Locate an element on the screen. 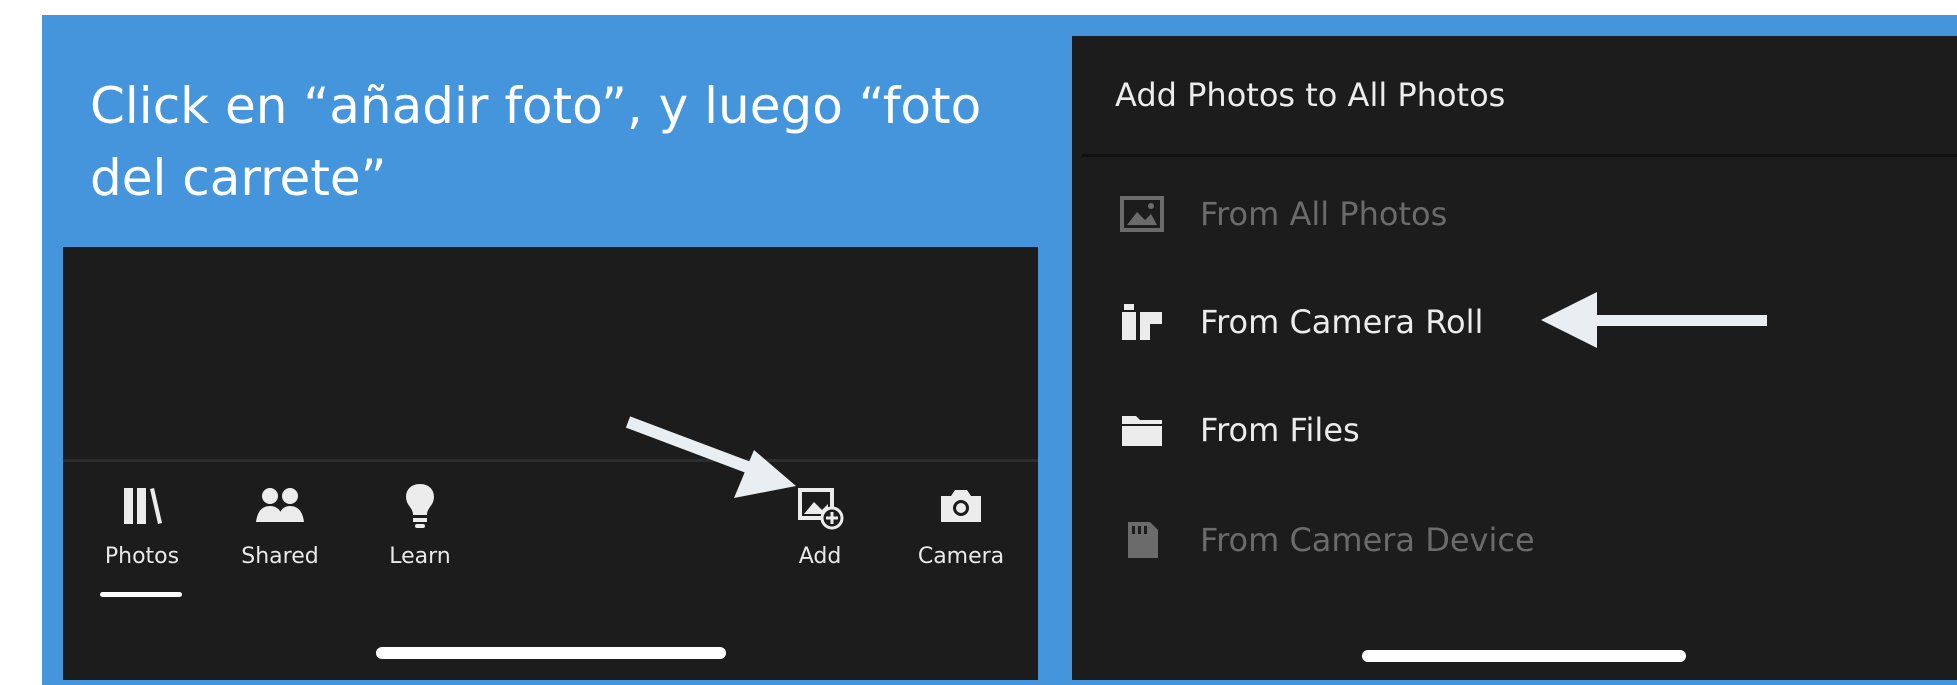 This screenshot has height=685, width=1957. folder-icon is located at coordinates (1142, 430).